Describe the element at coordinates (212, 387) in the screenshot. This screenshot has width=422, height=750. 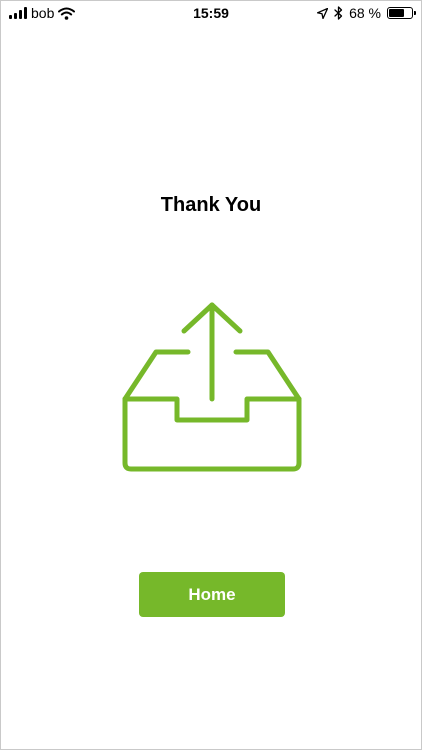
I see `tray-upload-icon` at that location.